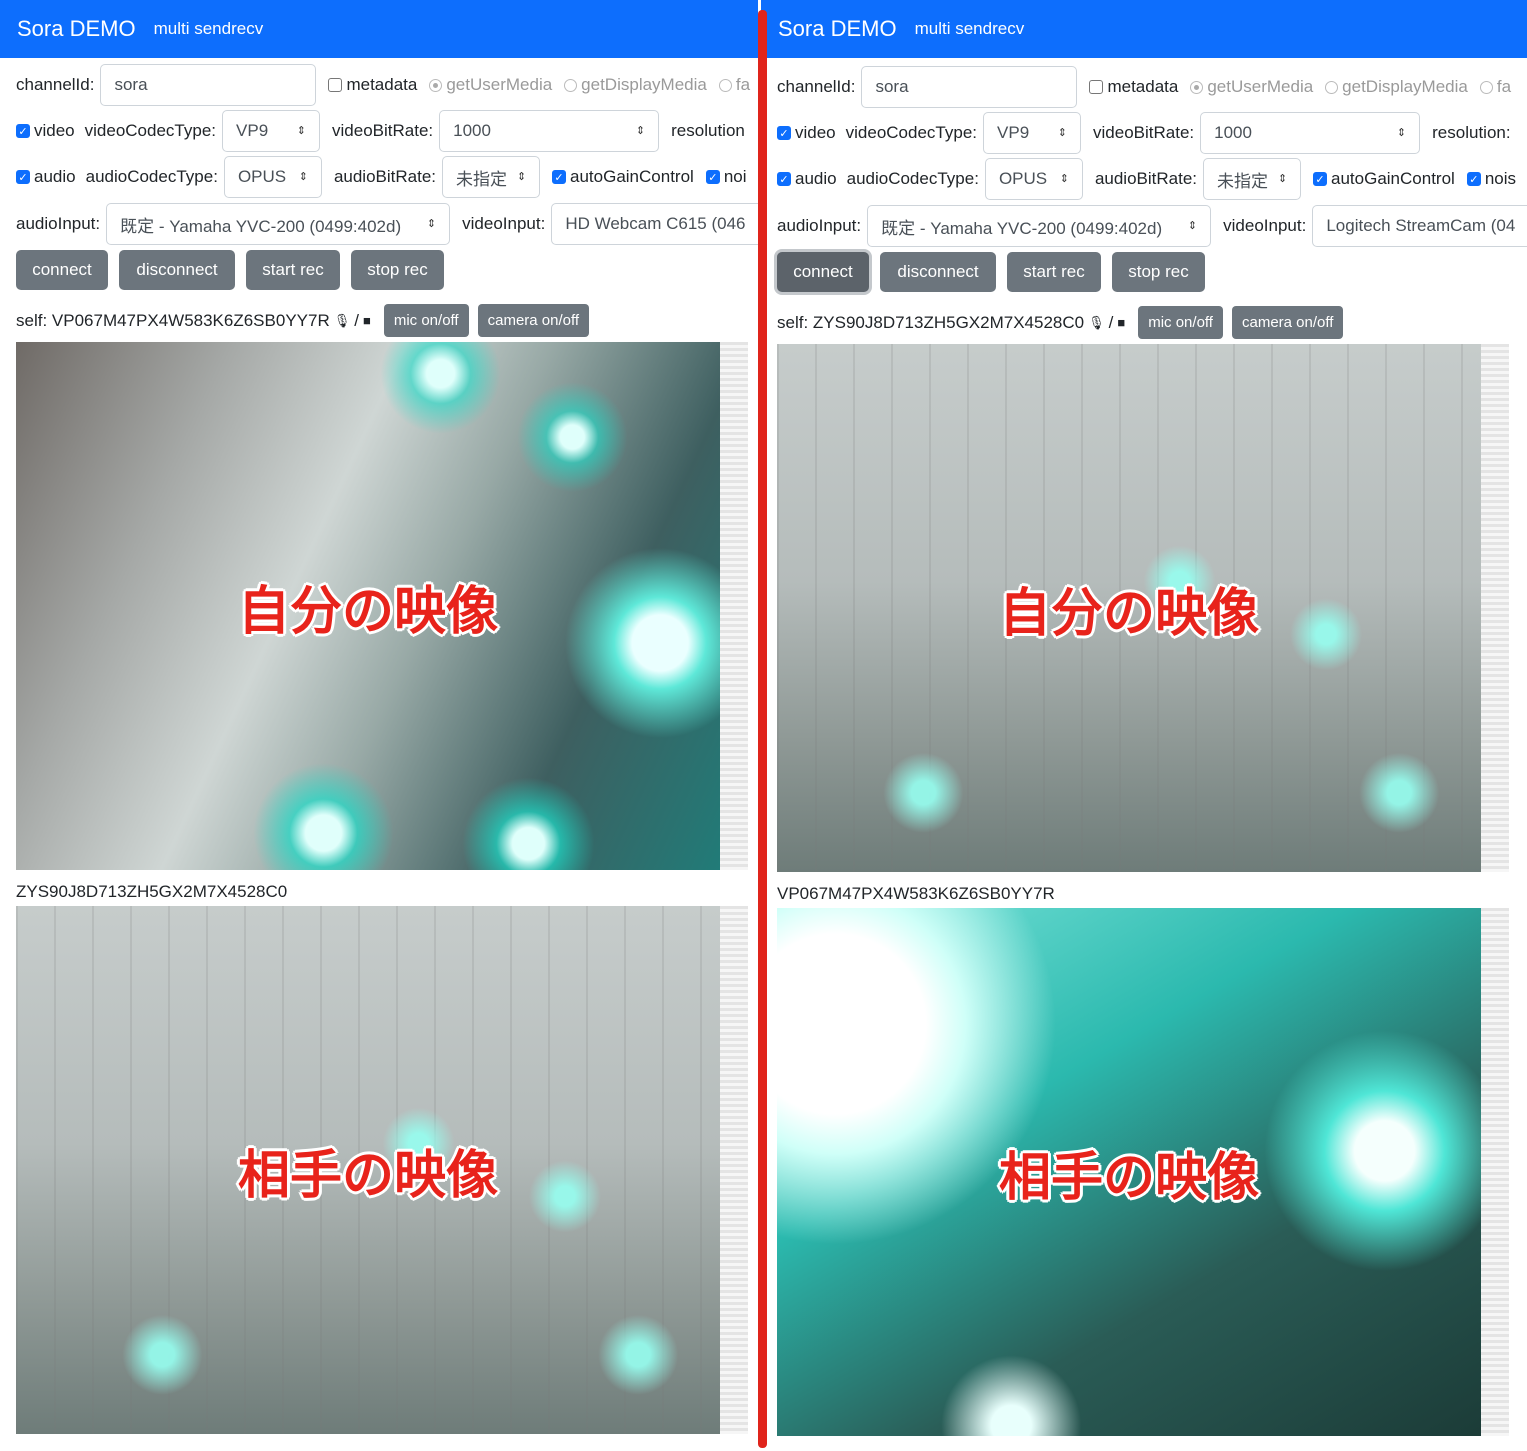 The width and height of the screenshot is (1527, 1451). What do you see at coordinates (1405, 86) in the screenshot?
I see `radio-getdisplaymedia-label: getDisplayMedia` at bounding box center [1405, 86].